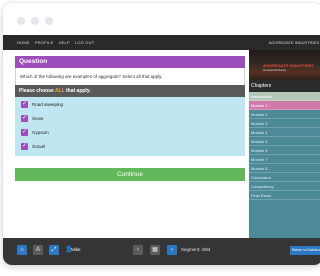  Describe the element at coordinates (64, 42) in the screenshot. I see `nav-help-link: HELP` at that location.